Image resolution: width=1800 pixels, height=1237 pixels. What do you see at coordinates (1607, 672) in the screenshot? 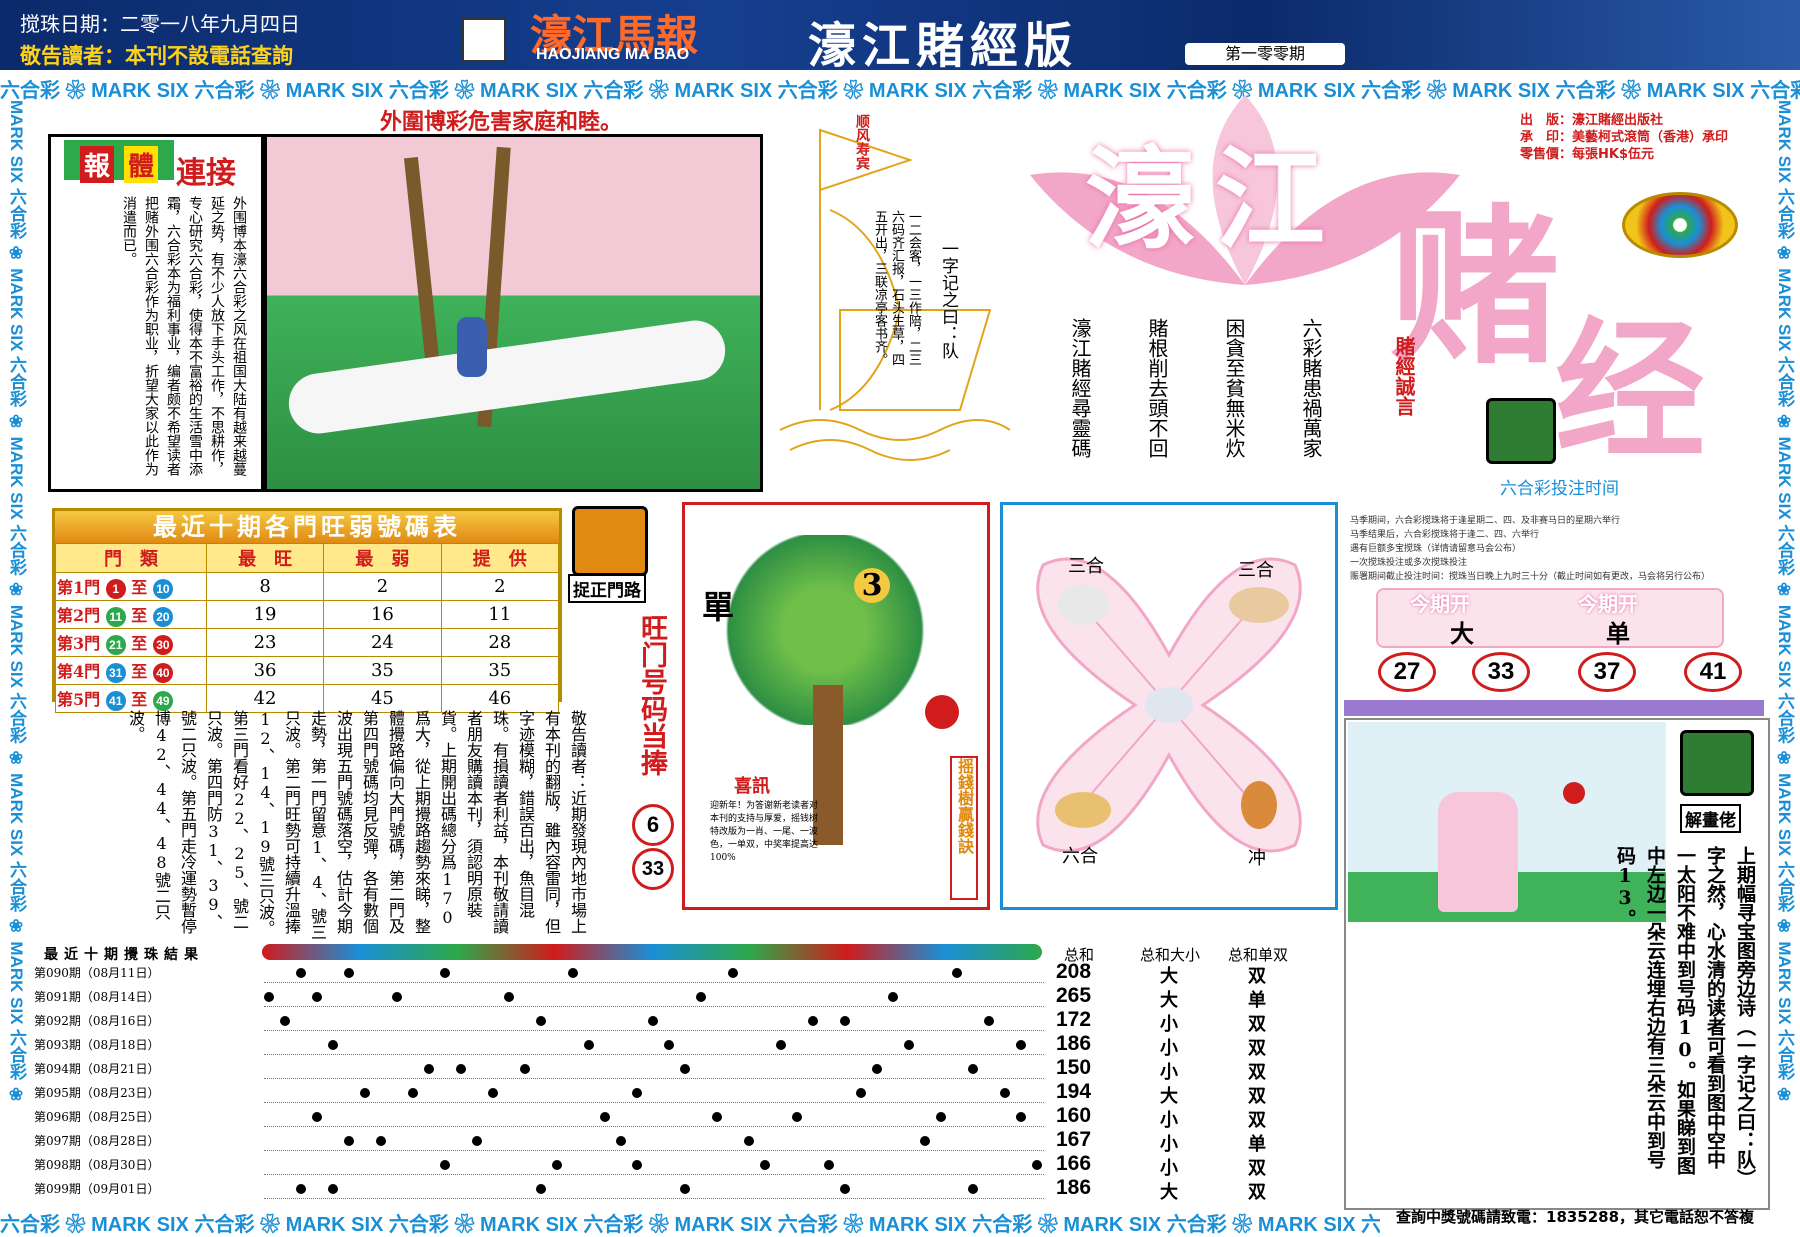
I see `period-ball: 37` at bounding box center [1607, 672].